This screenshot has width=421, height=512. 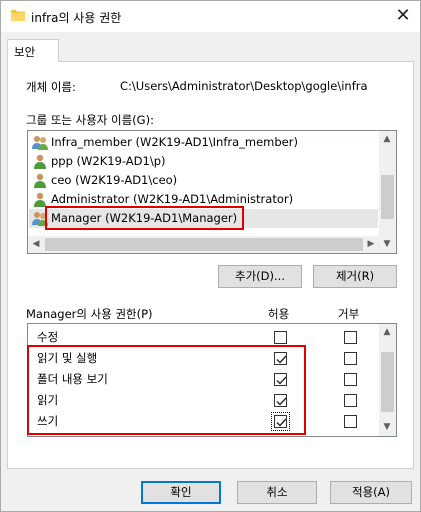 What do you see at coordinates (51, 87) in the screenshot?
I see `object-name-label: 개체 이름:` at bounding box center [51, 87].